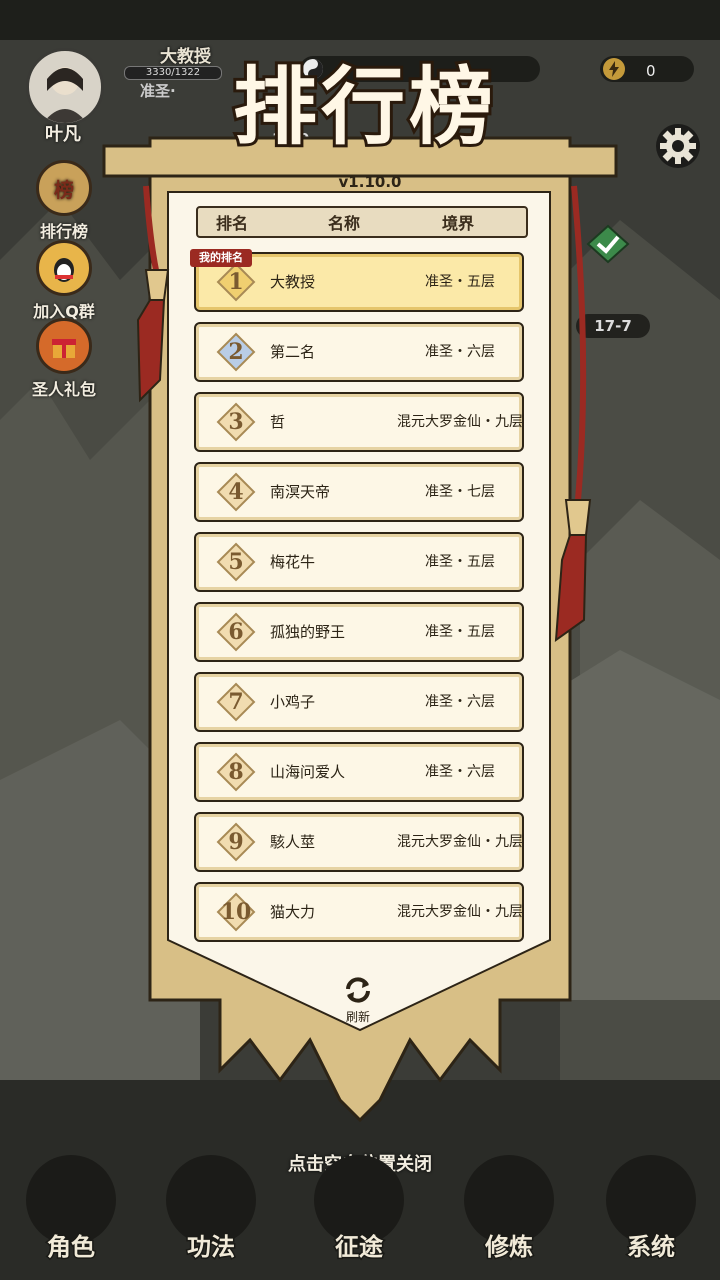  I want to click on player-name-cell: 猫大力, so click(293, 912).